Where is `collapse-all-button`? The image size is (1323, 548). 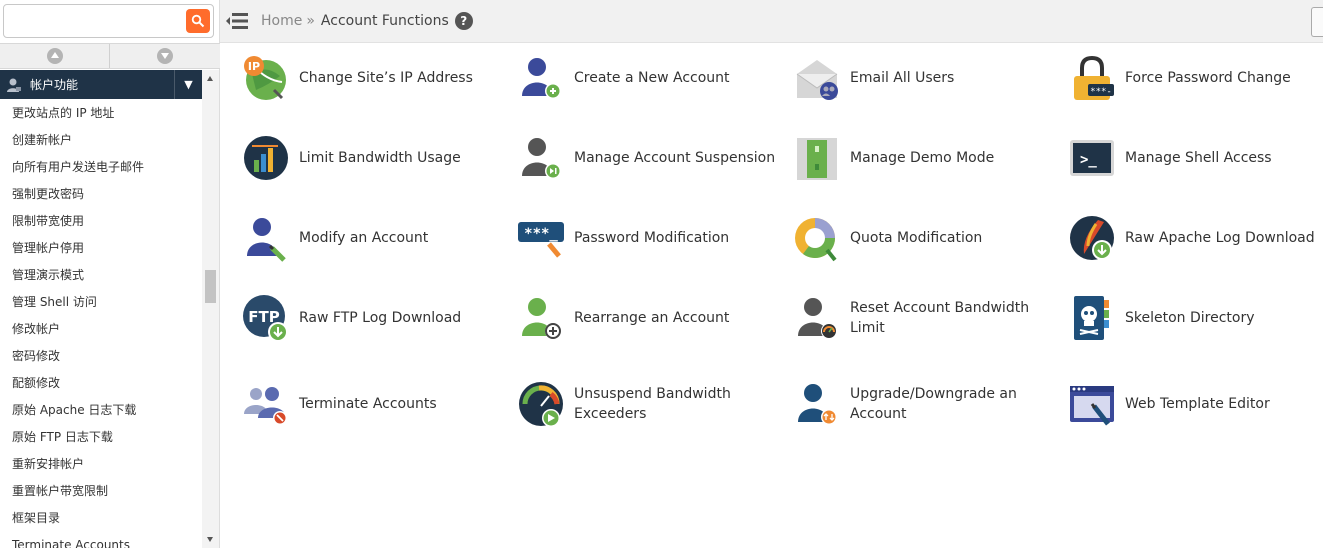
collapse-all-button is located at coordinates (165, 56).